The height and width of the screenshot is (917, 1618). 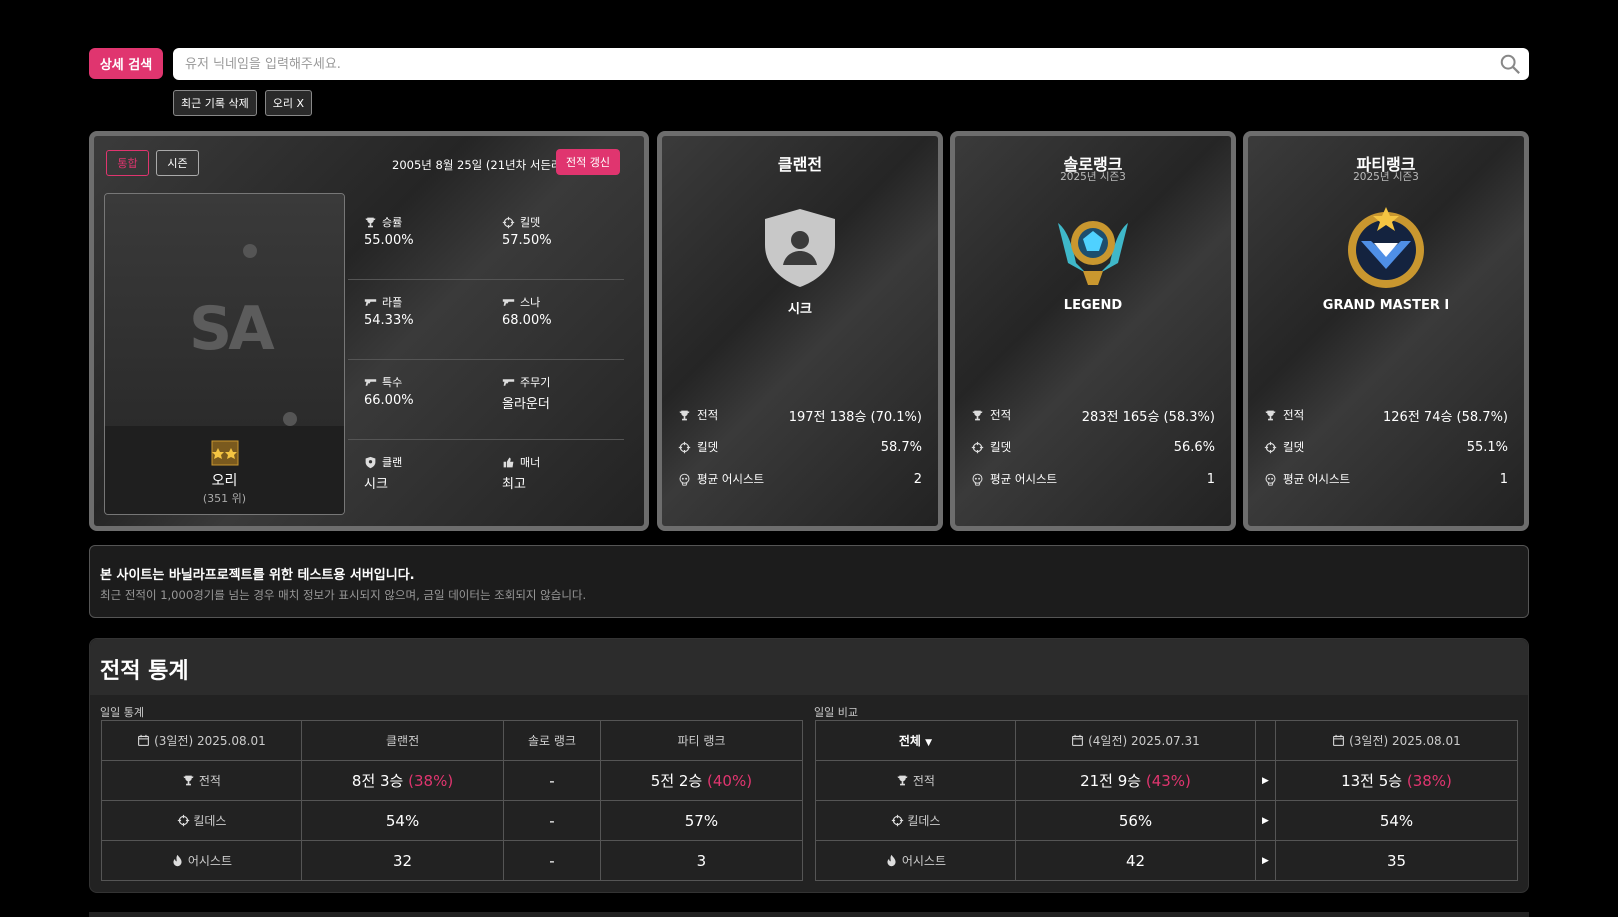 What do you see at coordinates (389, 392) in the screenshot?
I see `stat-special: 특수 66.00%` at bounding box center [389, 392].